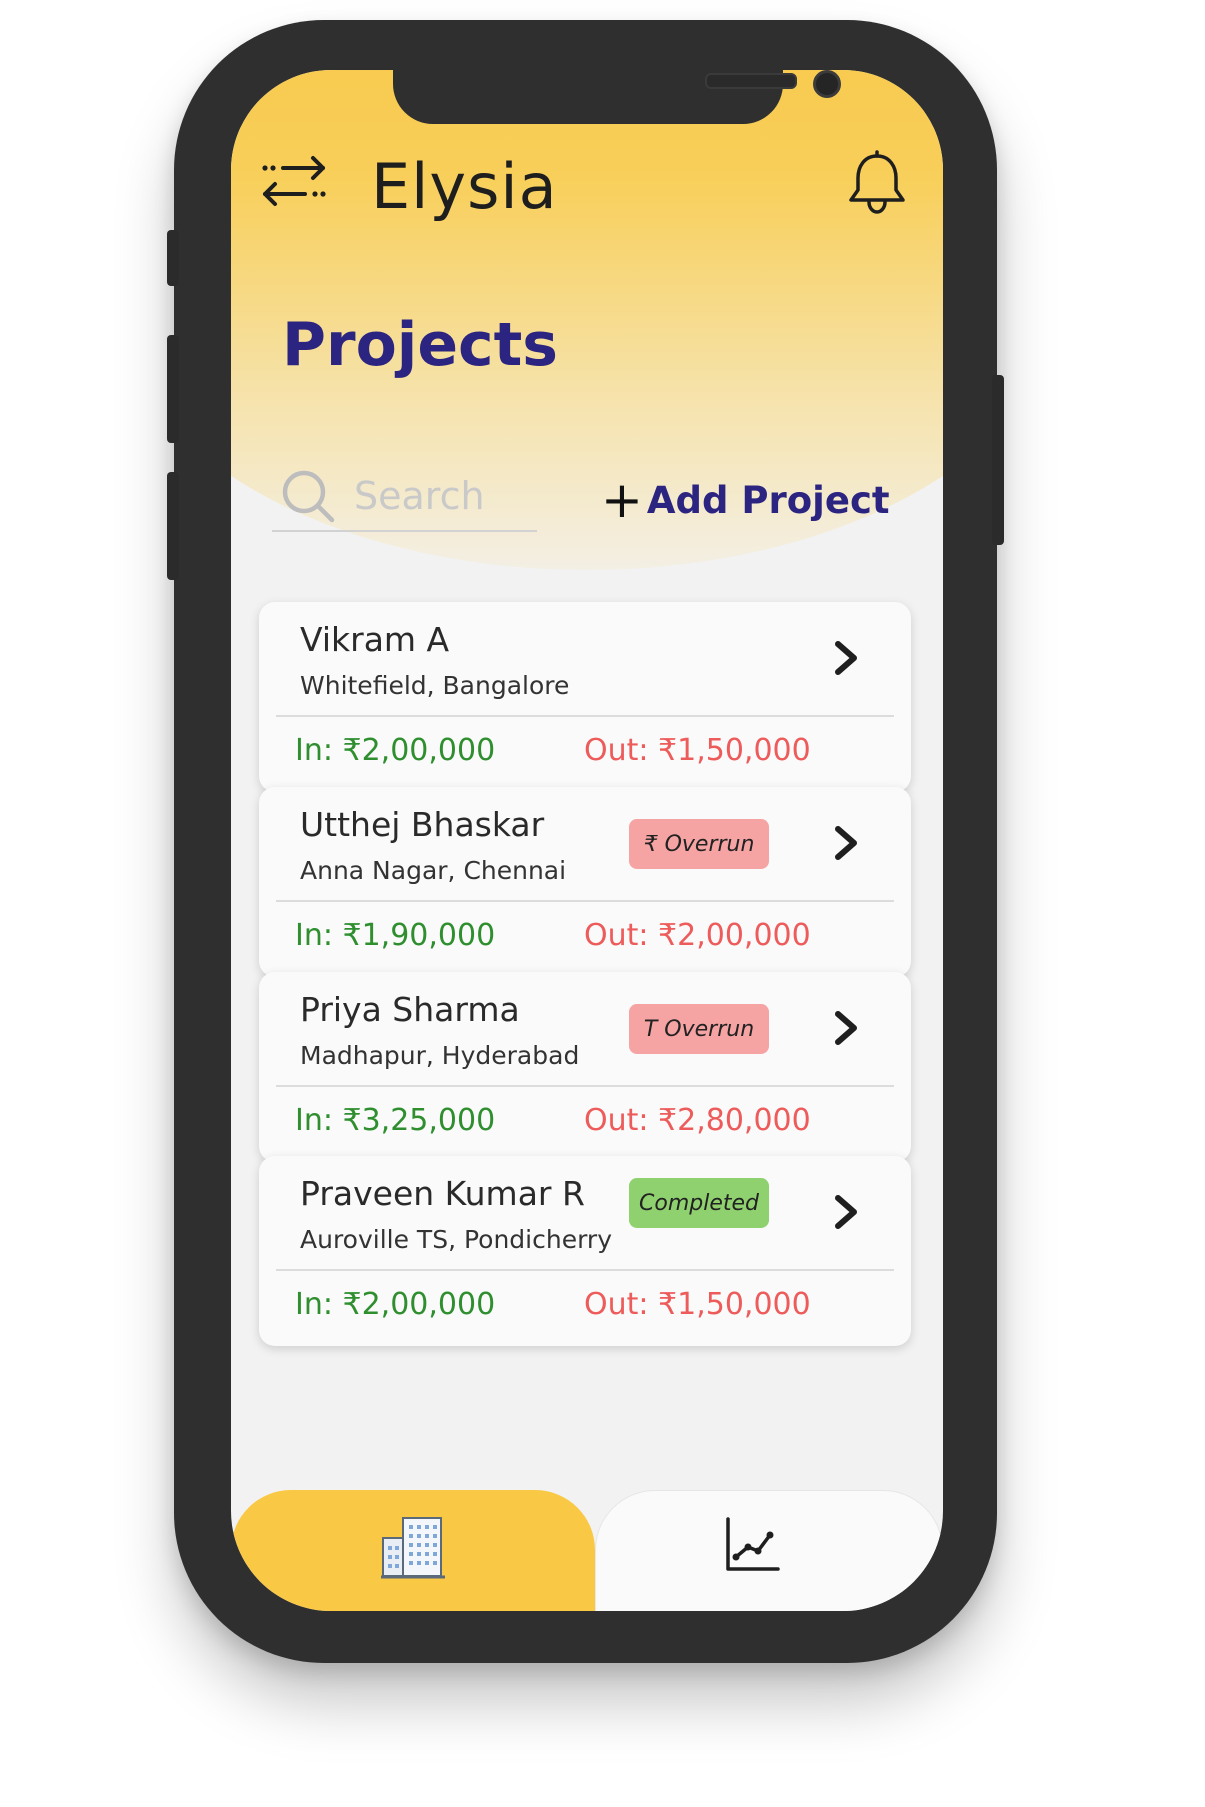  Describe the element at coordinates (699, 844) in the screenshot. I see `status-badge-cost-overrun: ₹ Overrun` at that location.